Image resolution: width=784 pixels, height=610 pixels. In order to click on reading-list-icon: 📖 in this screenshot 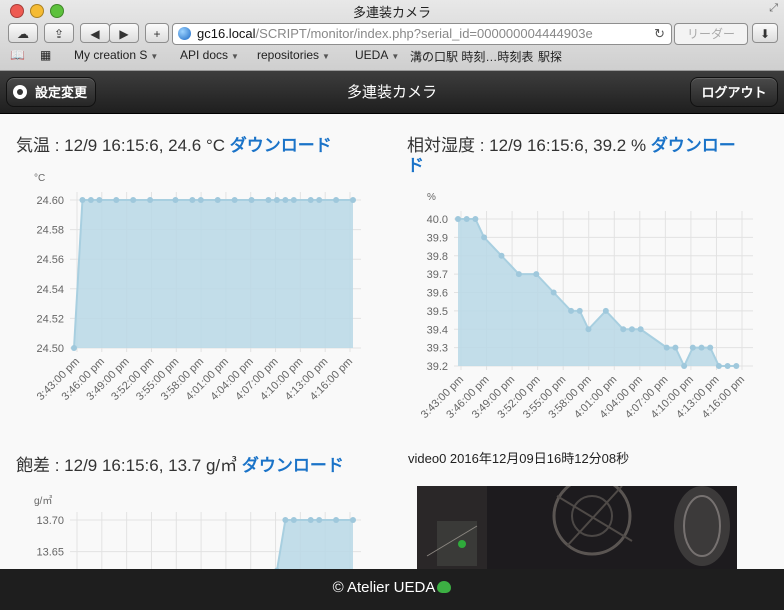, I will do `click(17, 55)`.